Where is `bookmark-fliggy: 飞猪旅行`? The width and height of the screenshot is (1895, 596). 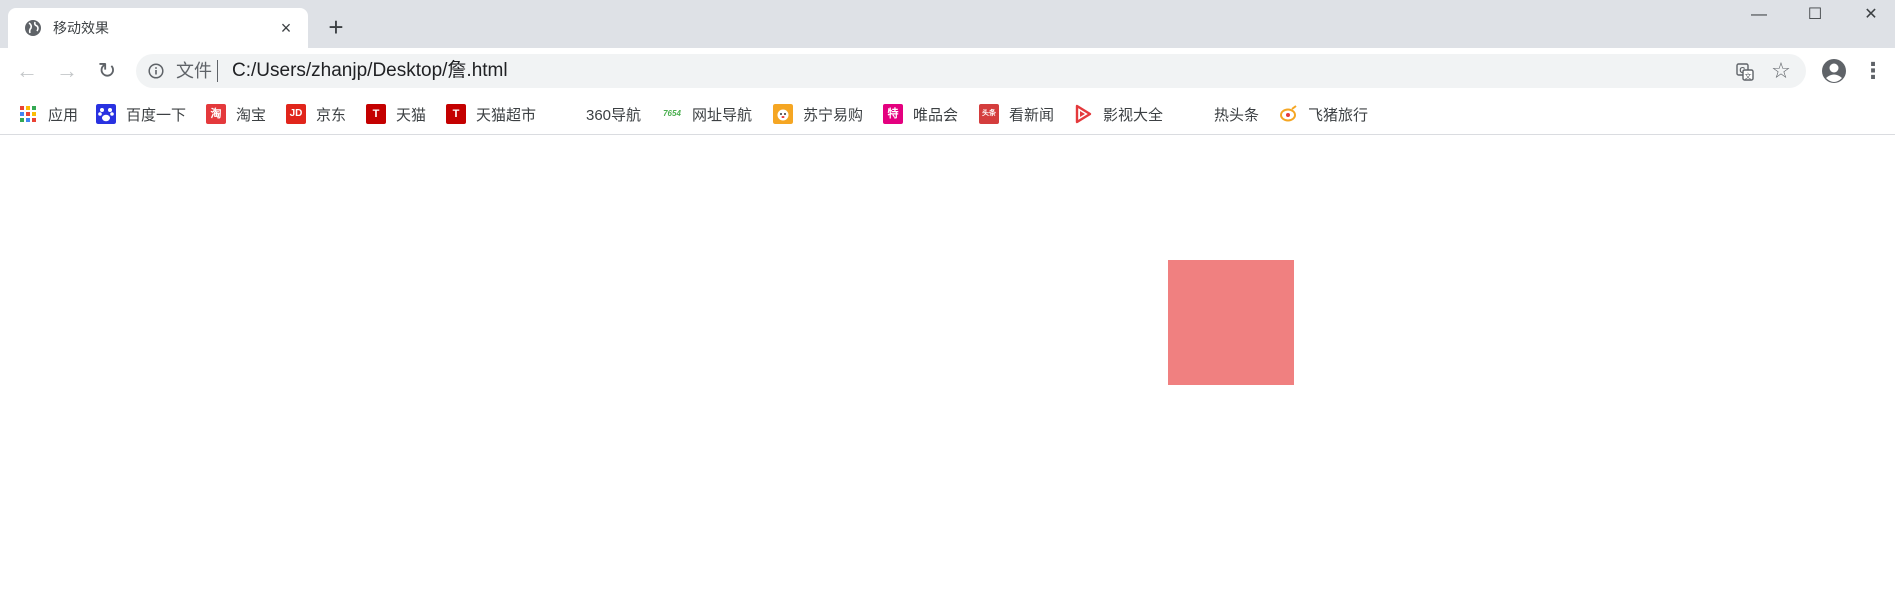 bookmark-fliggy: 飞猪旅行 is located at coordinates (1323, 114).